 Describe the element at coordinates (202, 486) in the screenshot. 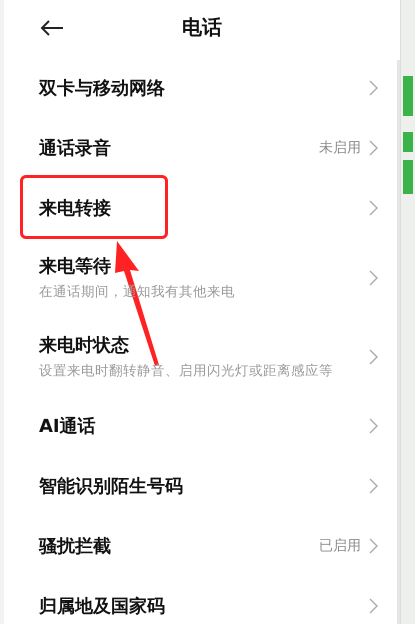

I see `settings-row: 智能识别陌生号码` at that location.